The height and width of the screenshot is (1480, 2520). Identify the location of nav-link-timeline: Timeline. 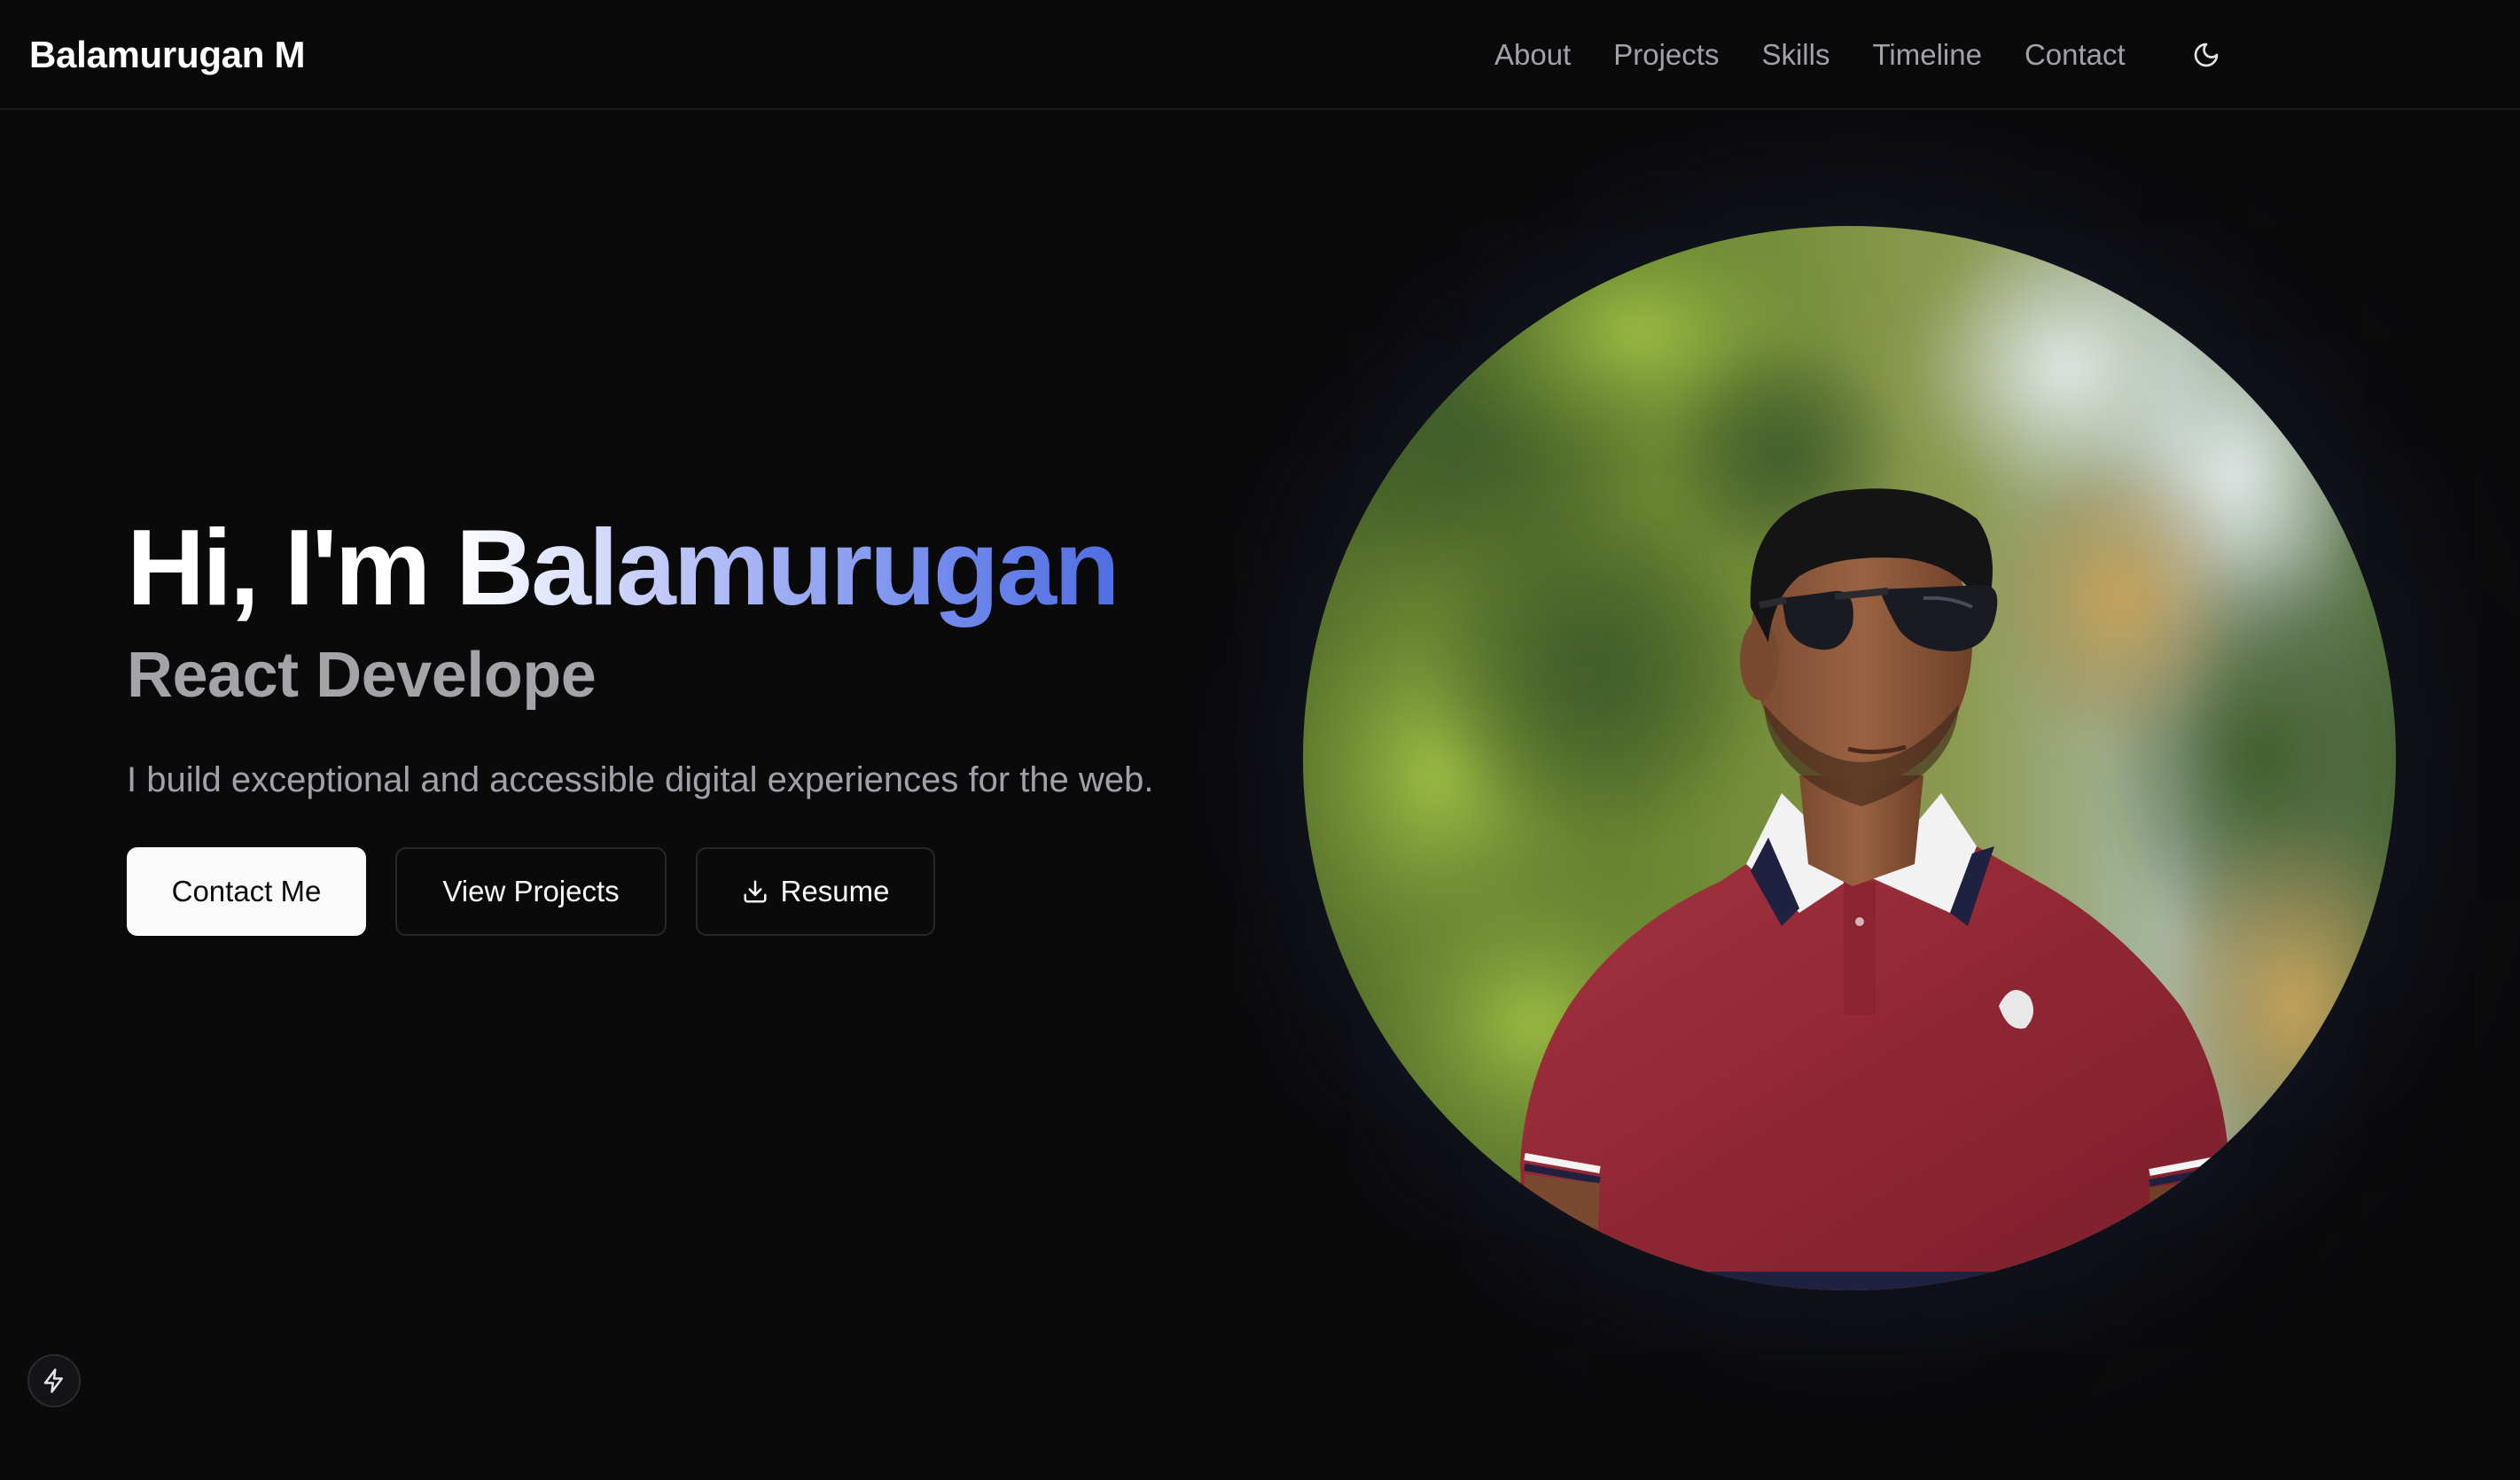
(1926, 55).